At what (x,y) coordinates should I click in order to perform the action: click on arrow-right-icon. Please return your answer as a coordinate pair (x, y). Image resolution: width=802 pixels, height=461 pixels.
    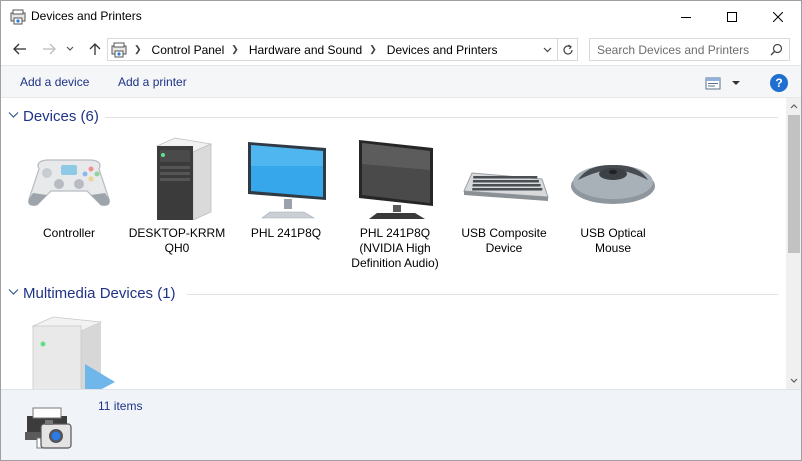
    Looking at the image, I should click on (49, 49).